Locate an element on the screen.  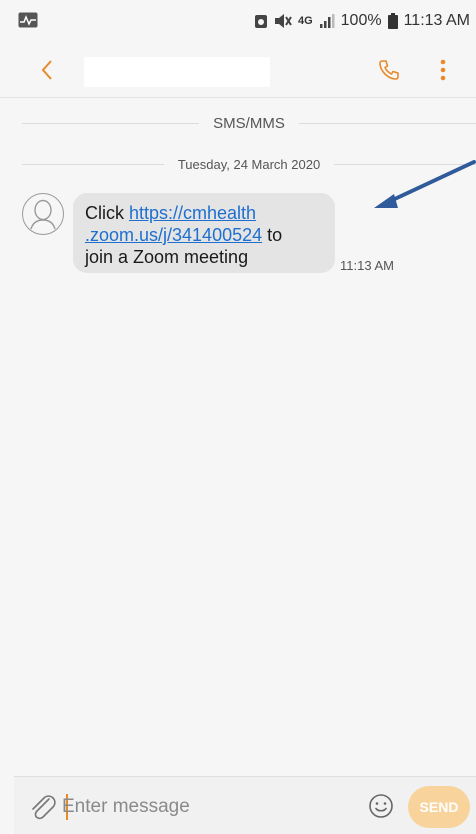
channel-label: SMS/MMS is located at coordinates (249, 123).